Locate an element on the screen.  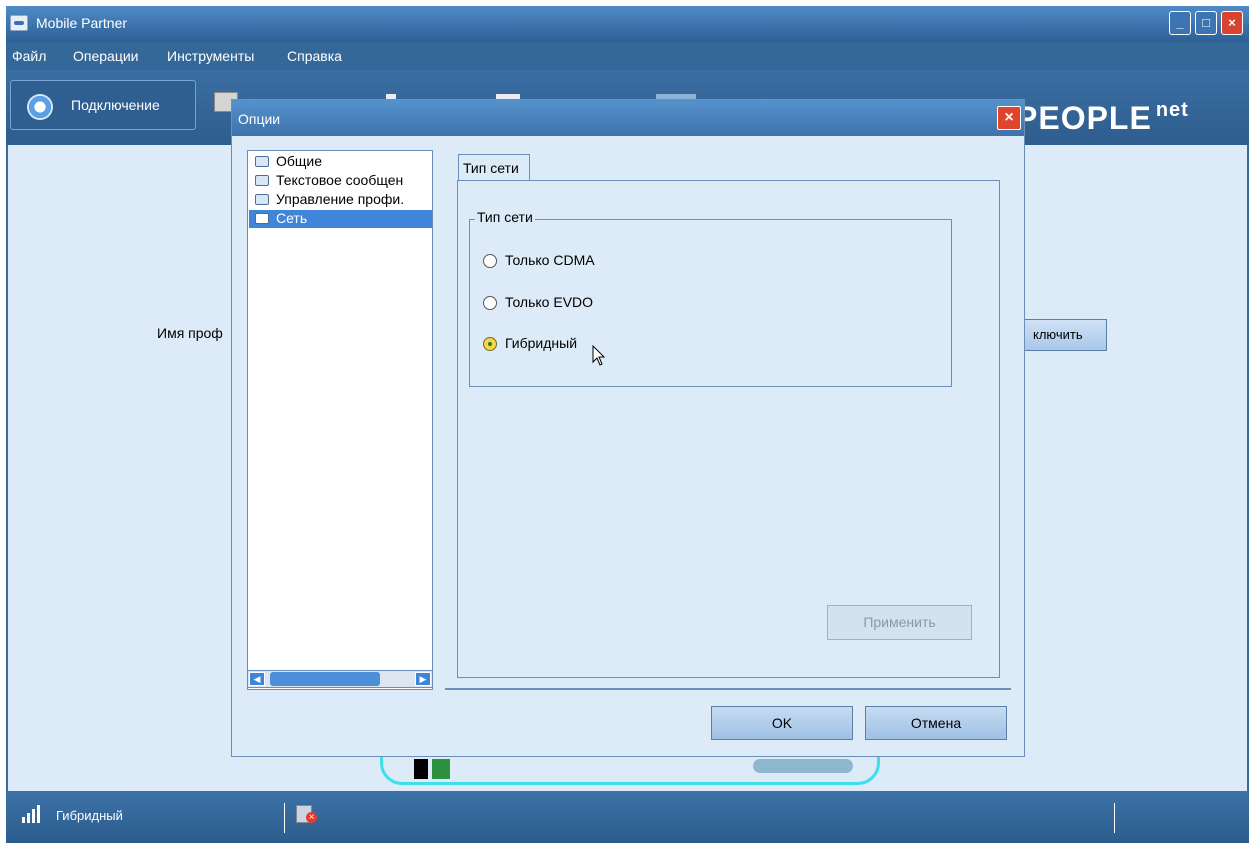
network-mode-status: Гибридный is located at coordinates (89, 815).